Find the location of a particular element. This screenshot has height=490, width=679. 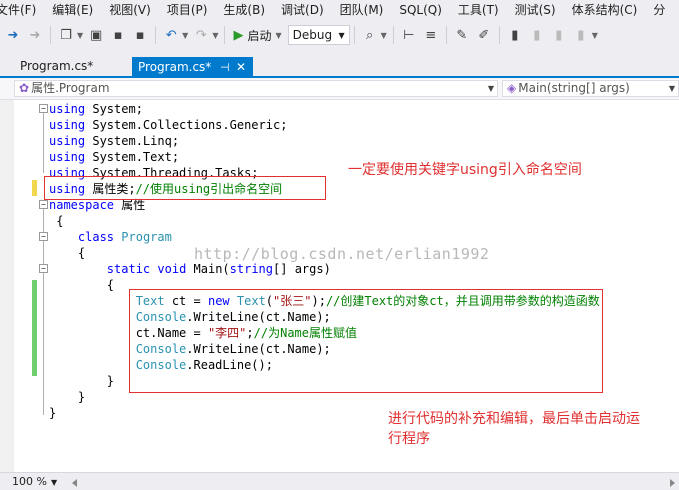

code-token: Program is located at coordinates (146, 237).